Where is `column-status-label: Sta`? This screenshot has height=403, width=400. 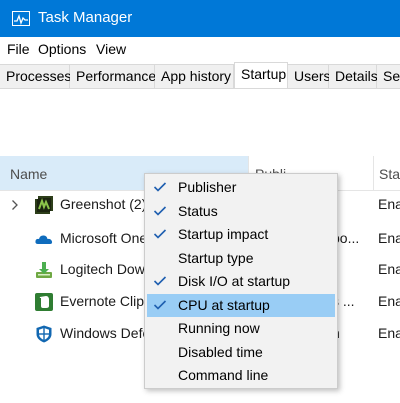
column-status-label: Sta is located at coordinates (389, 174).